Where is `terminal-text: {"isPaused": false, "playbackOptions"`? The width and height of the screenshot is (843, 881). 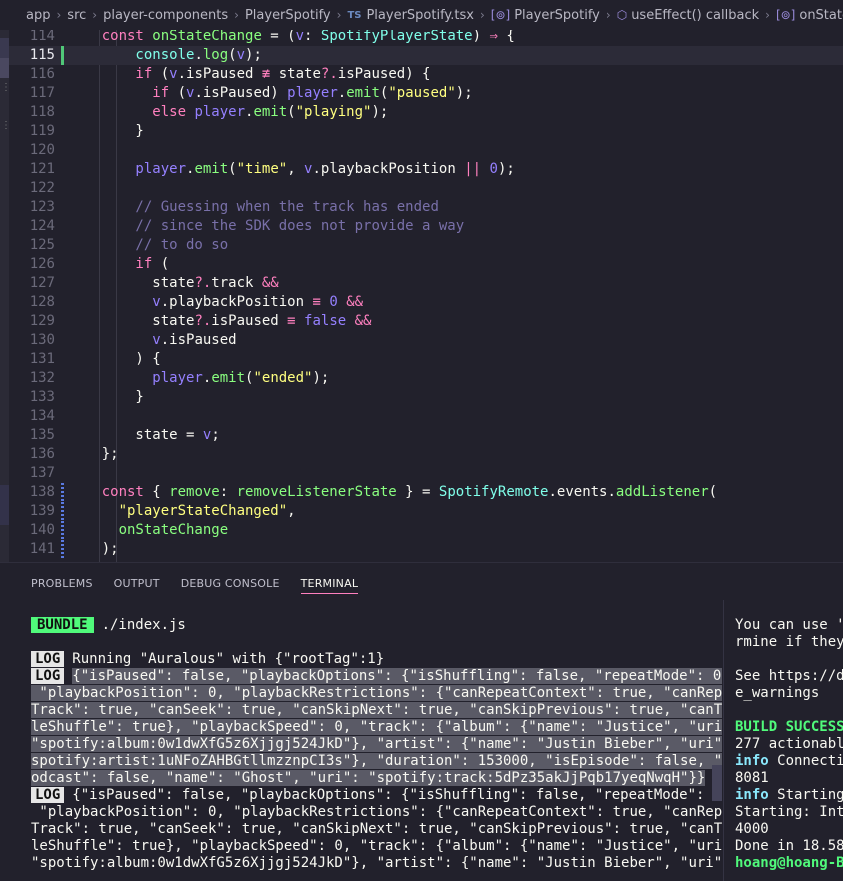
terminal-text: {"isPaused": false, "playbackOptions" is located at coordinates (397, 676).